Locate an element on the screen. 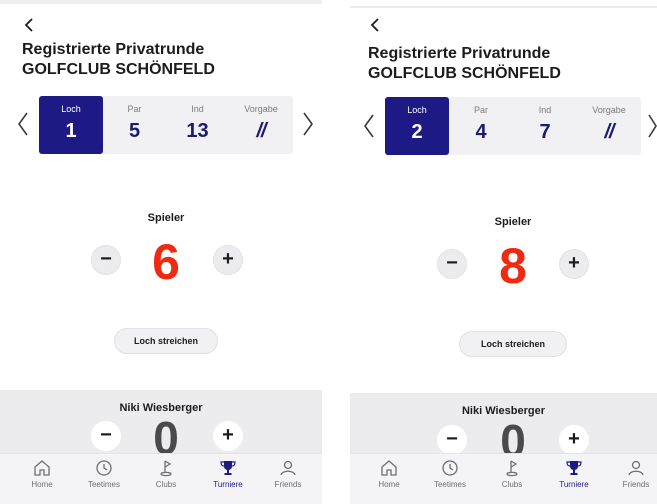  loch-value: 1 is located at coordinates (71, 131).